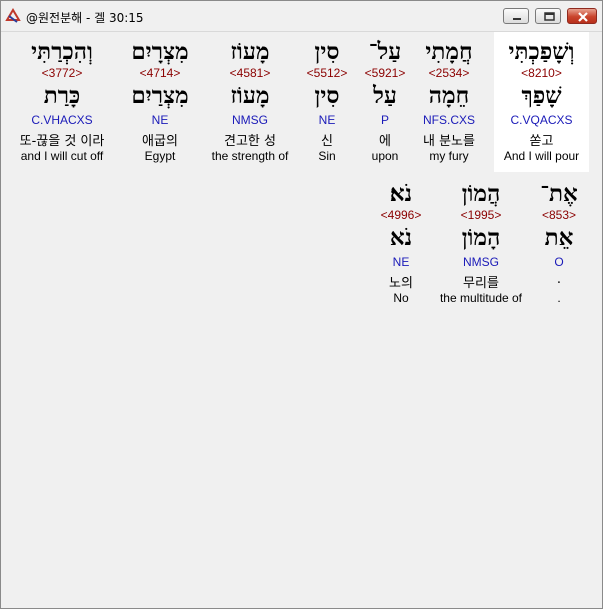 The width and height of the screenshot is (603, 609). What do you see at coordinates (481, 215) in the screenshot?
I see `strong-number: <1995>` at bounding box center [481, 215].